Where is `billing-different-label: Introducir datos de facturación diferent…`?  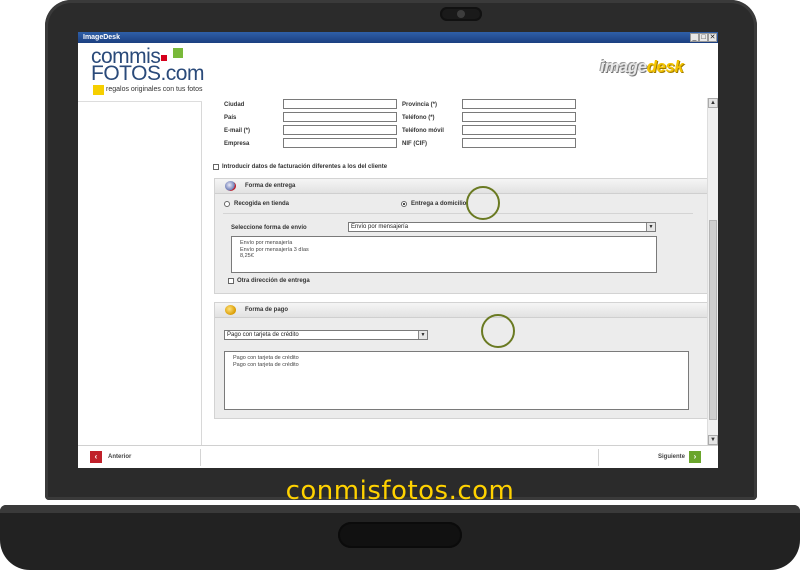
billing-different-label: Introducir datos de facturación diferent… is located at coordinates (305, 167).